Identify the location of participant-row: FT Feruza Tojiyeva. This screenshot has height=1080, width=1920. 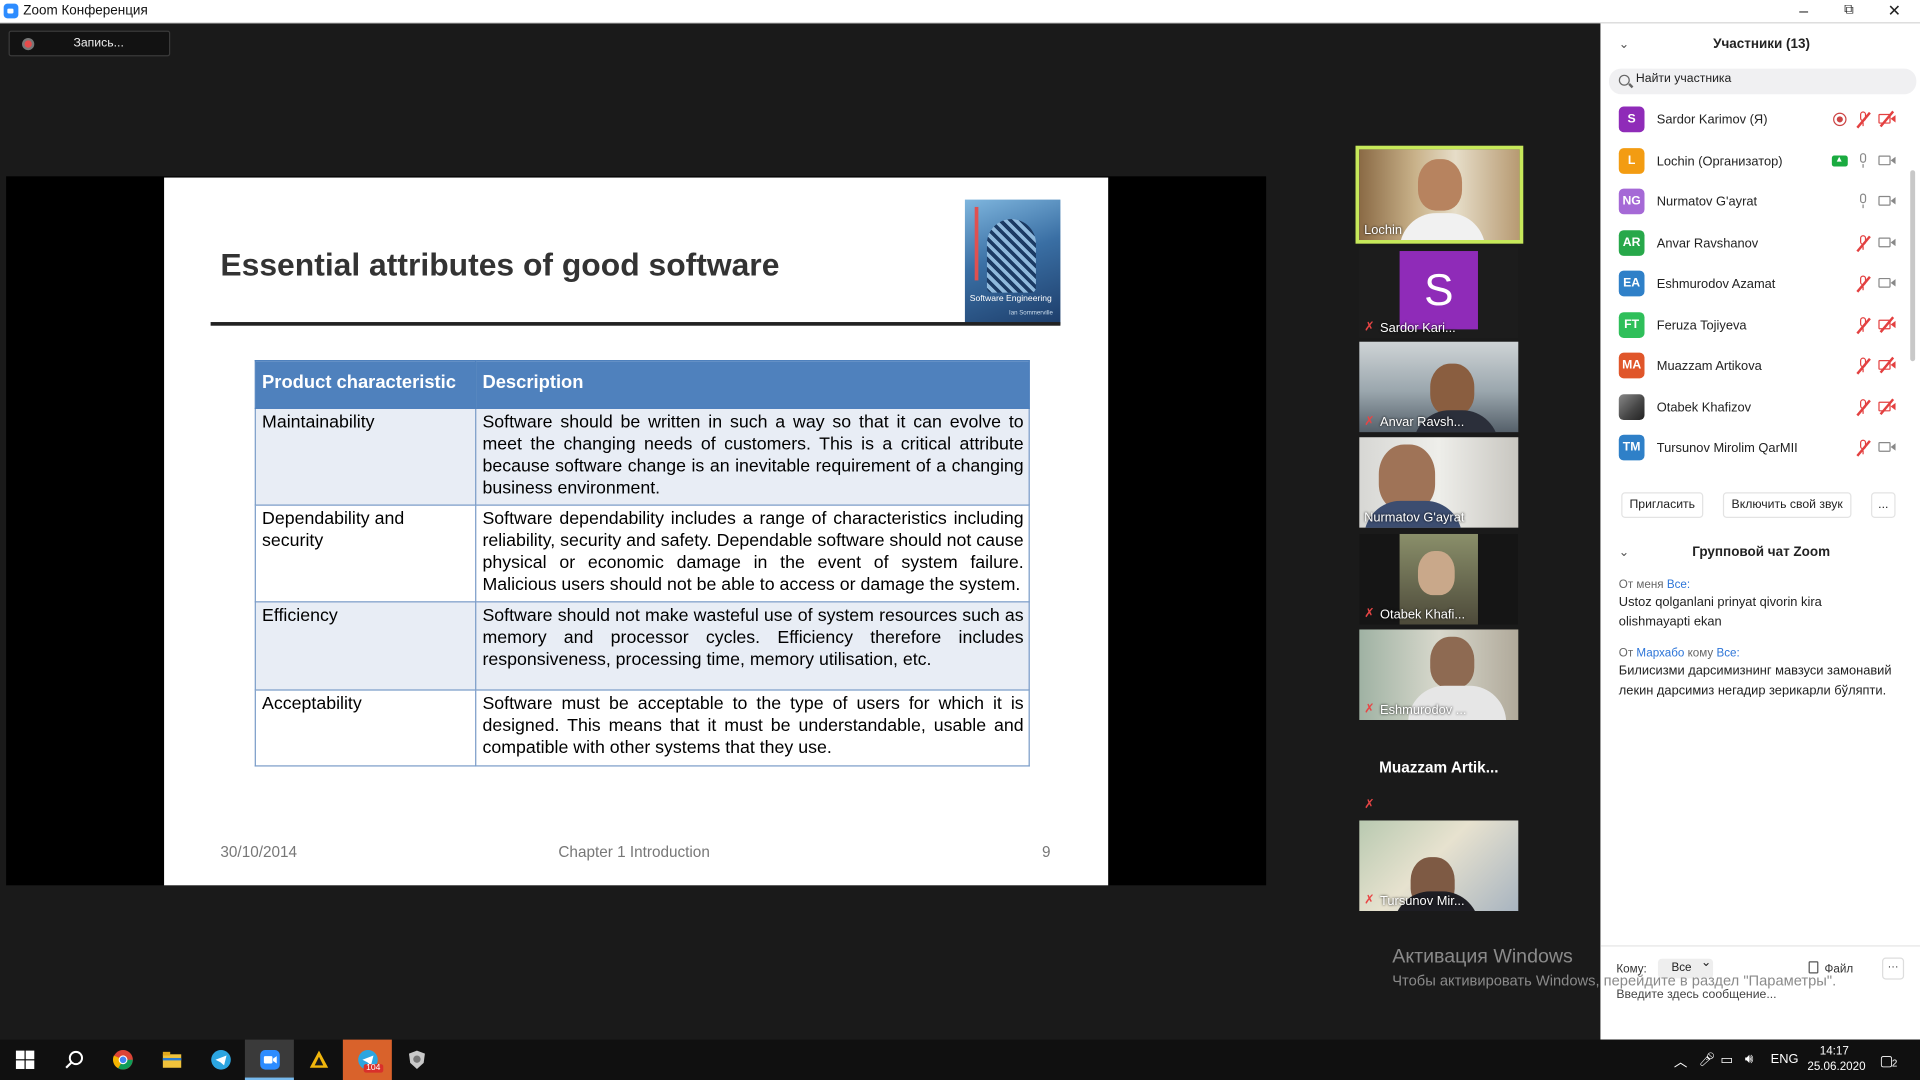
(1754, 325).